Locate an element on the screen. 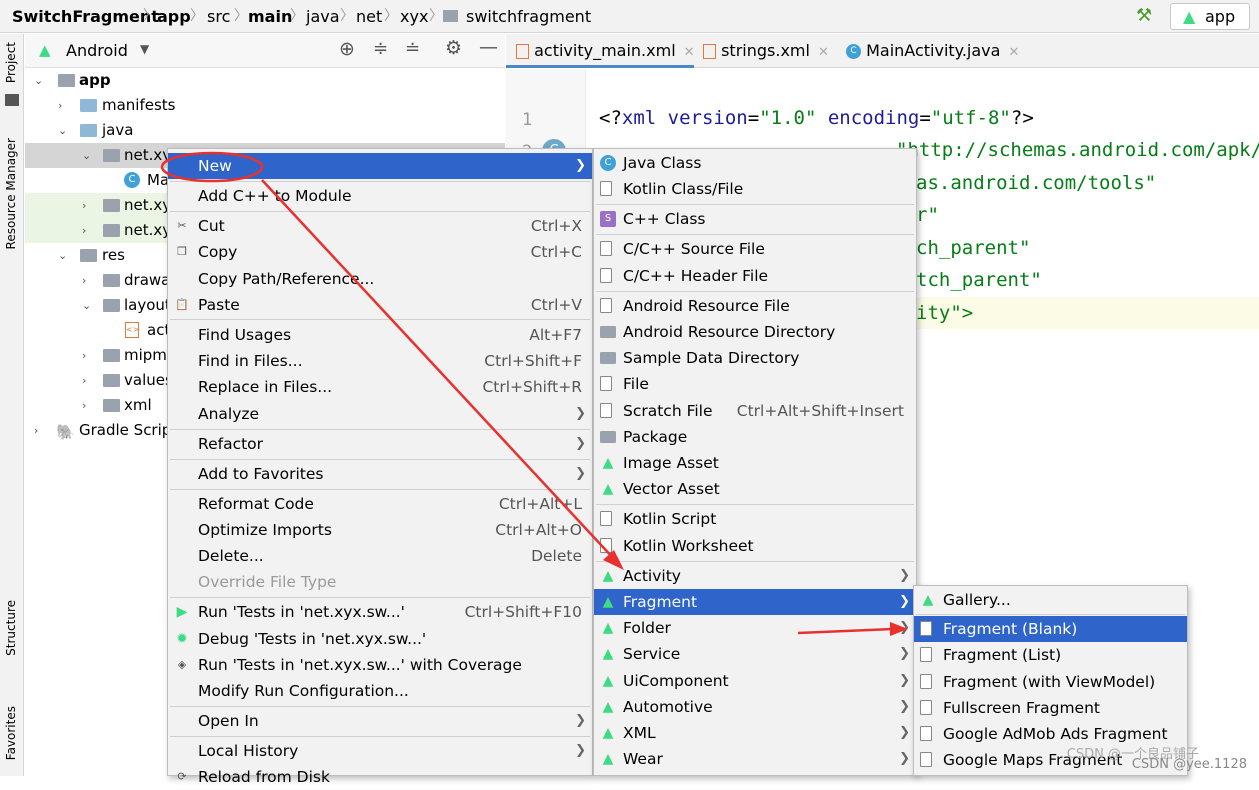 The image size is (1259, 790). menu-item-optimize-imports: Optimize Imports Ctrl+Alt+O is located at coordinates (380, 530).